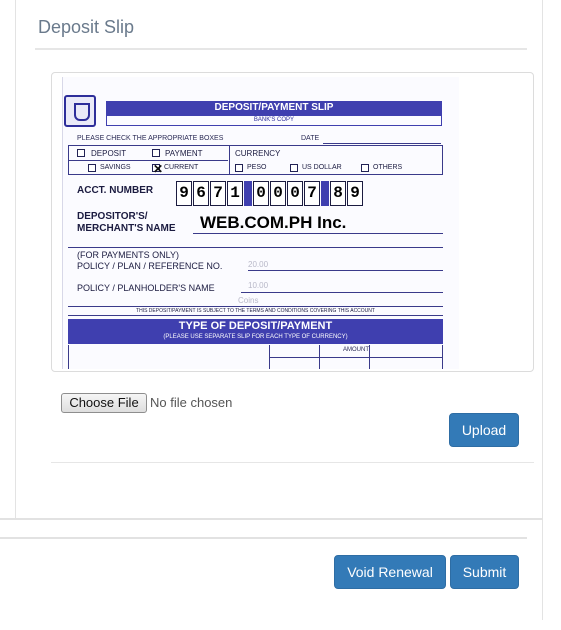 The image size is (561, 630). Describe the element at coordinates (258, 153) in the screenshot. I see `currency-label: CURRENCY` at that location.